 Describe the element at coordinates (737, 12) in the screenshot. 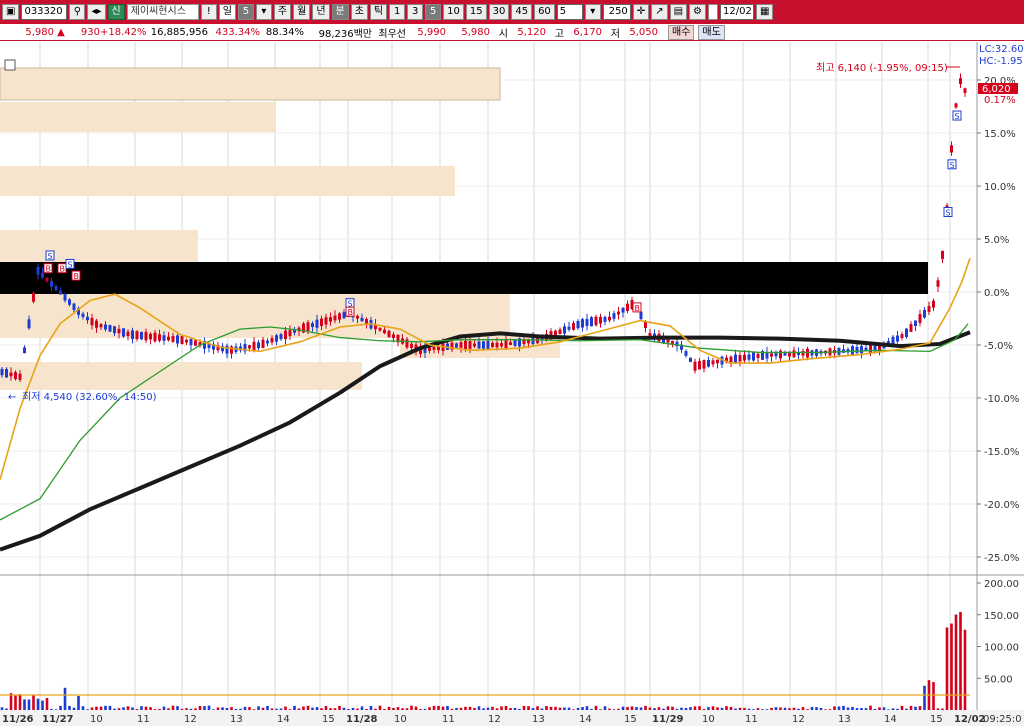

I see `date-input: 12/02` at that location.